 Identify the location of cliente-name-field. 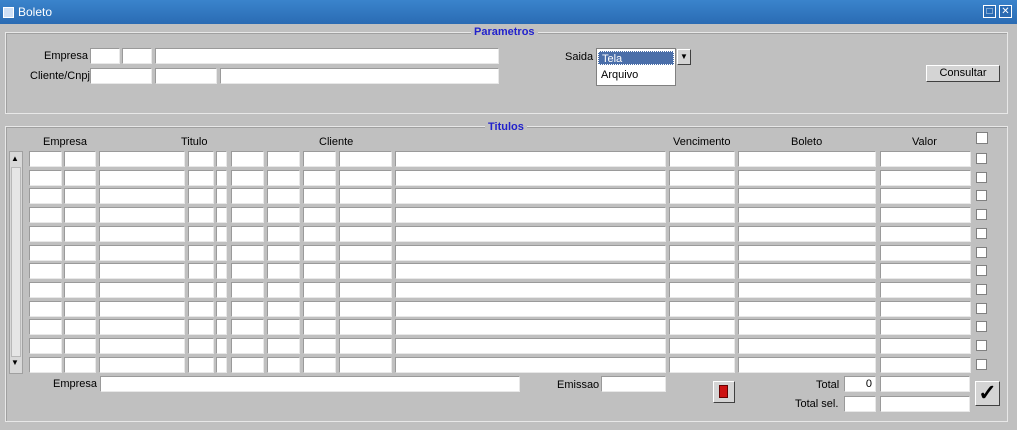
(359, 76).